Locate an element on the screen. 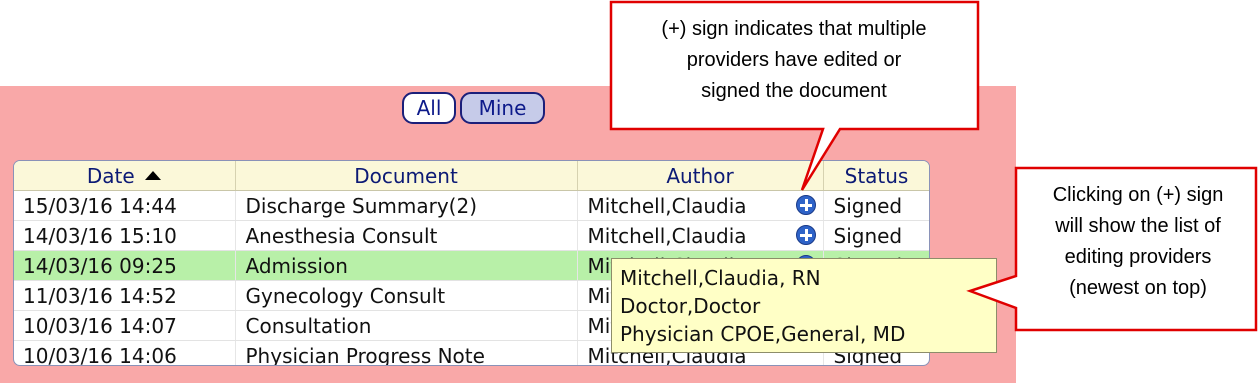 Image resolution: width=1260 pixels, height=383 pixels. callout-line: providers have edited or is located at coordinates (794, 60).